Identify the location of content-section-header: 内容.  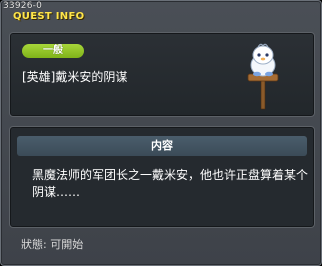
(162, 146).